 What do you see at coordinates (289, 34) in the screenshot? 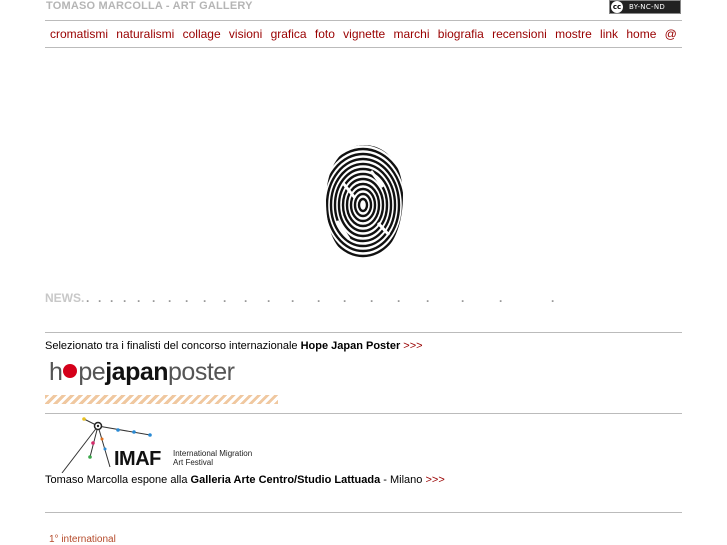
I see `nav-grafica: grafica` at bounding box center [289, 34].